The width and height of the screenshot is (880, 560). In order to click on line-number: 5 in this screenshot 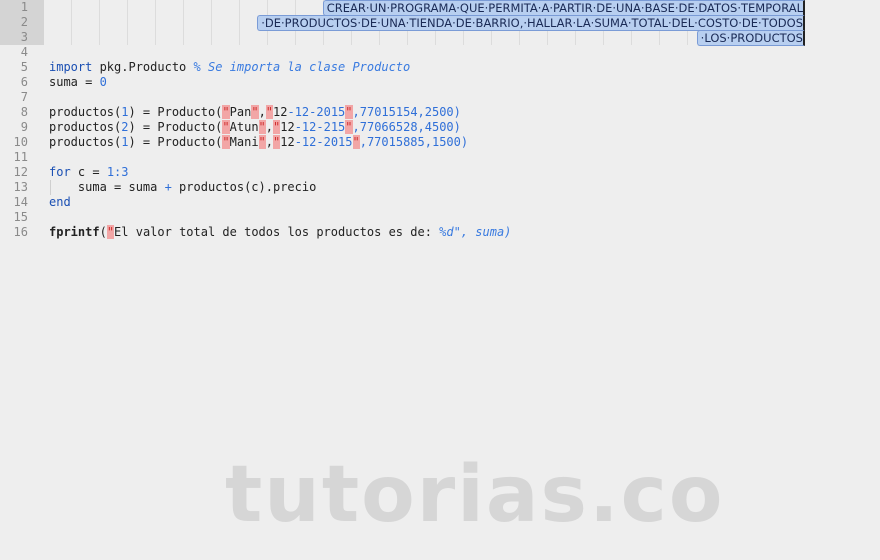, I will do `click(24, 67)`.